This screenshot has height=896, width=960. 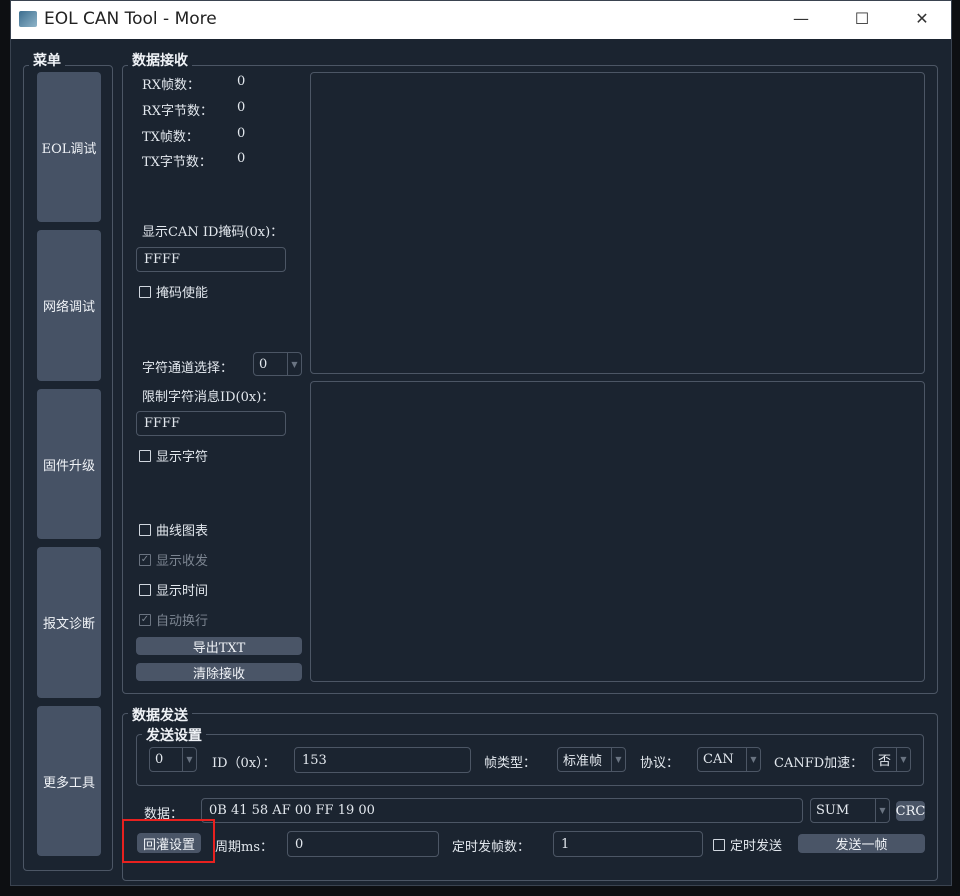 I want to click on mask-enable-checkbox: 掩码使能, so click(x=173, y=291).